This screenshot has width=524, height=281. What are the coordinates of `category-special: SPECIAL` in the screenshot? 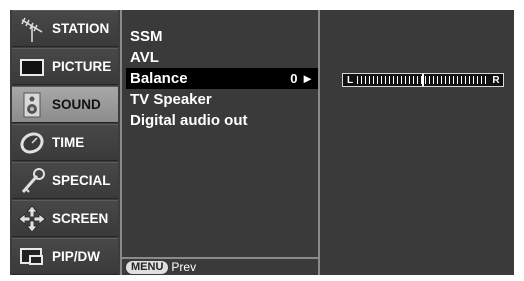 It's located at (65, 180).